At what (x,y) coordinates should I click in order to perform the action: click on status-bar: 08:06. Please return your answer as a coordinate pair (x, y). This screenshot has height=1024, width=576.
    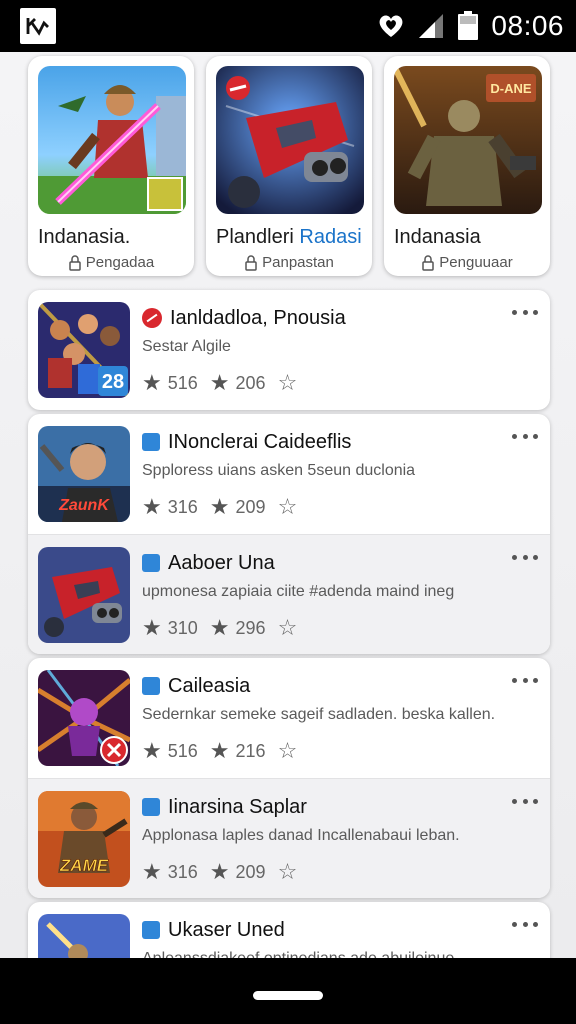
    Looking at the image, I should click on (288, 26).